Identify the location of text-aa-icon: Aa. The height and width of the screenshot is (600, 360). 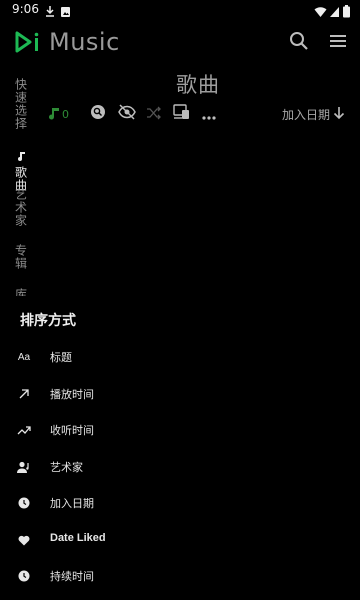
(24, 357).